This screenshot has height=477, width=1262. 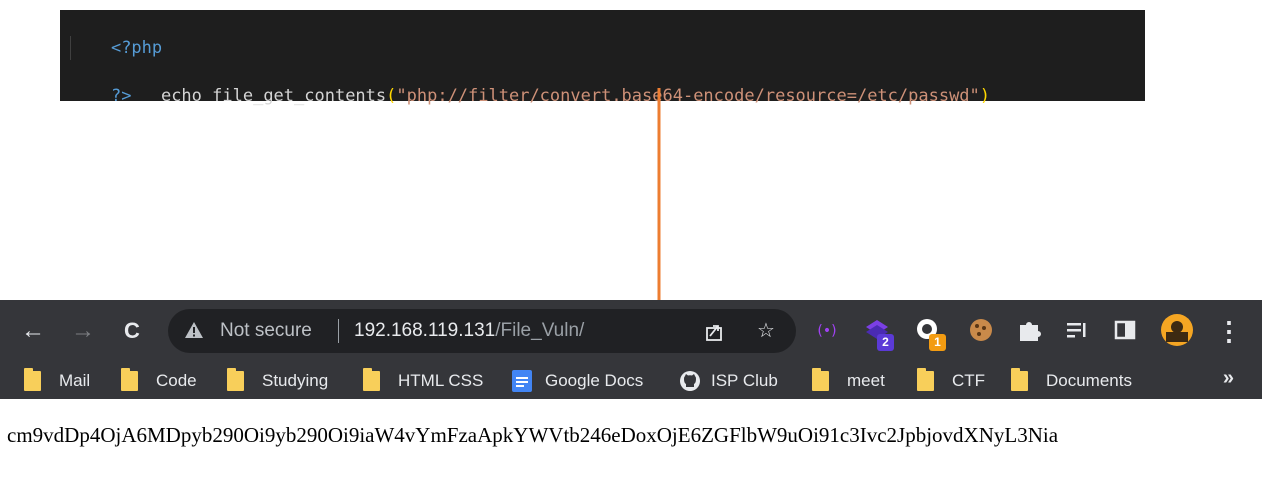 I want to click on echo-keyword: echo, so click(x=186, y=96).